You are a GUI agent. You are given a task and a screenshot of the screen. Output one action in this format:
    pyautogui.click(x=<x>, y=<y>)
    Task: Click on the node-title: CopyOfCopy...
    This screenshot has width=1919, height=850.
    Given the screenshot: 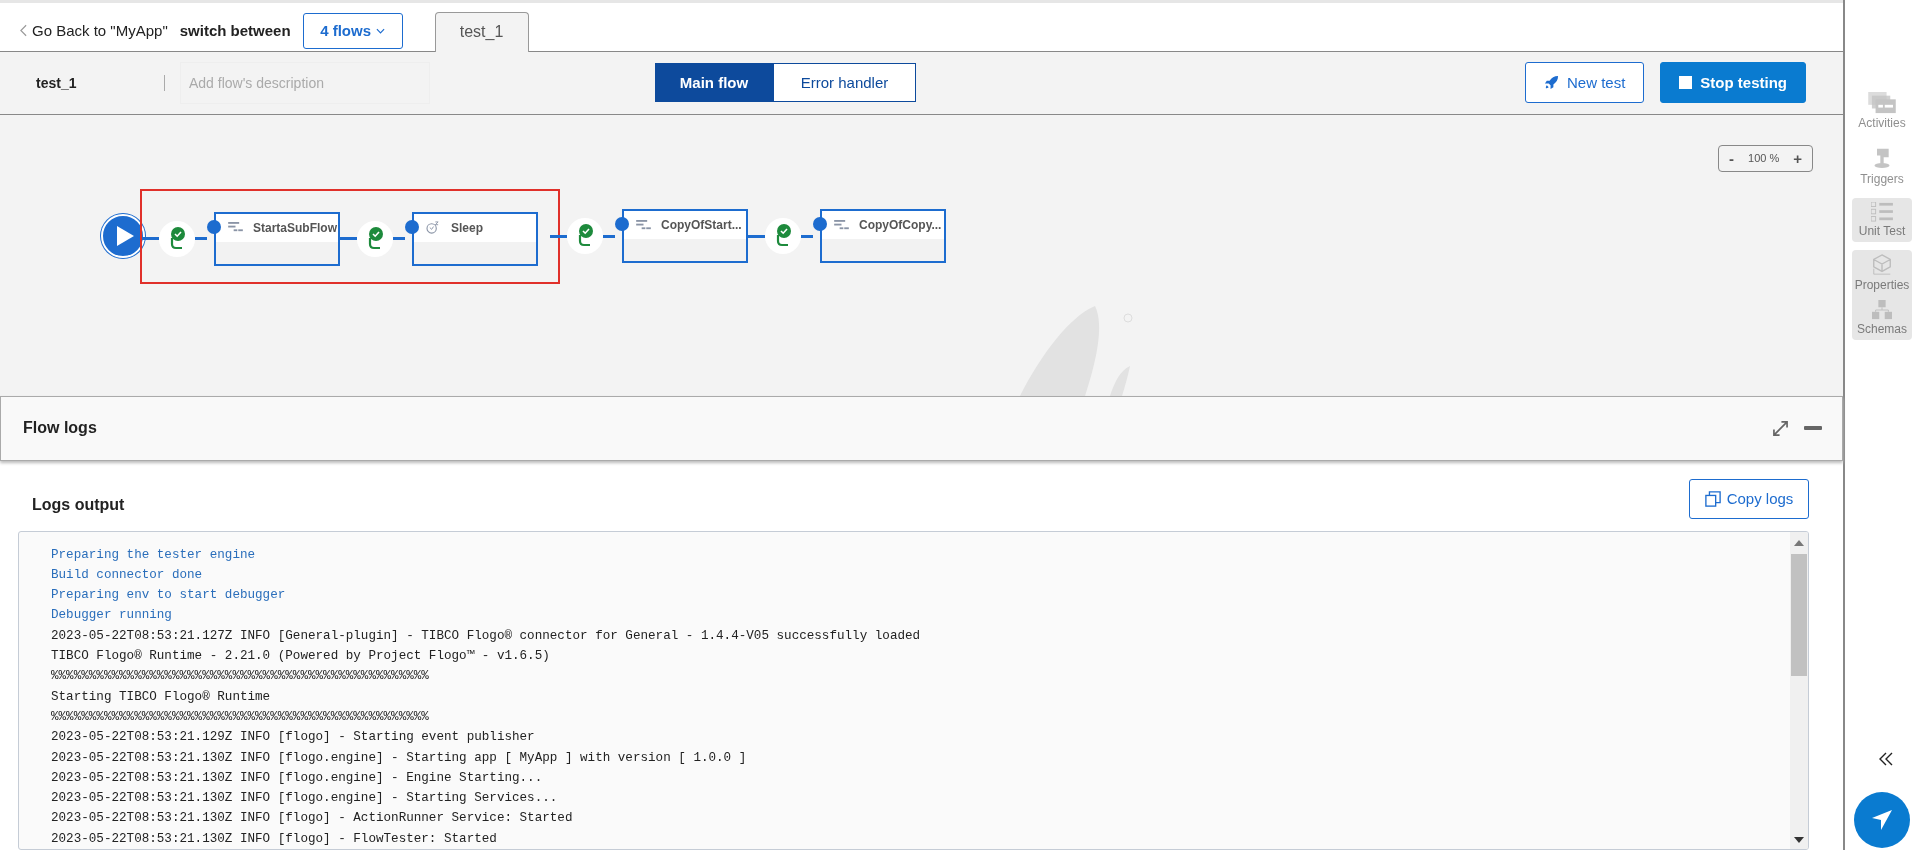 What is the action you would take?
    pyautogui.click(x=900, y=225)
    